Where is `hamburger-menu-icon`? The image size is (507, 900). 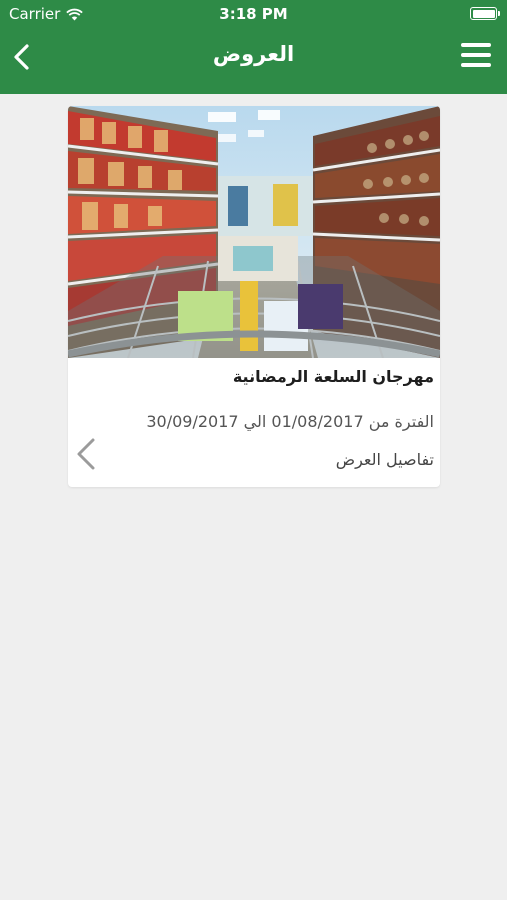 hamburger-menu-icon is located at coordinates (476, 57).